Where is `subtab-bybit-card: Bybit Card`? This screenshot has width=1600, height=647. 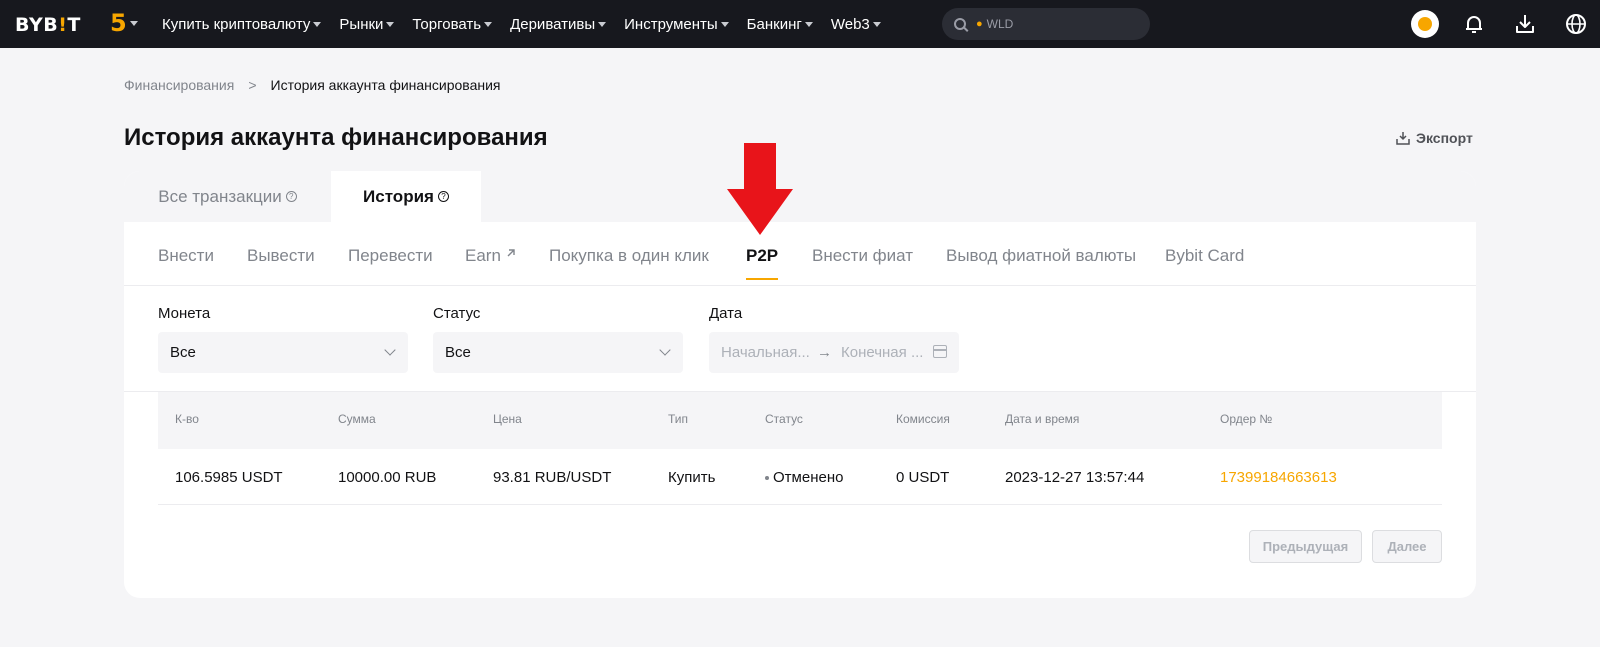 subtab-bybit-card: Bybit Card is located at coordinates (1204, 256).